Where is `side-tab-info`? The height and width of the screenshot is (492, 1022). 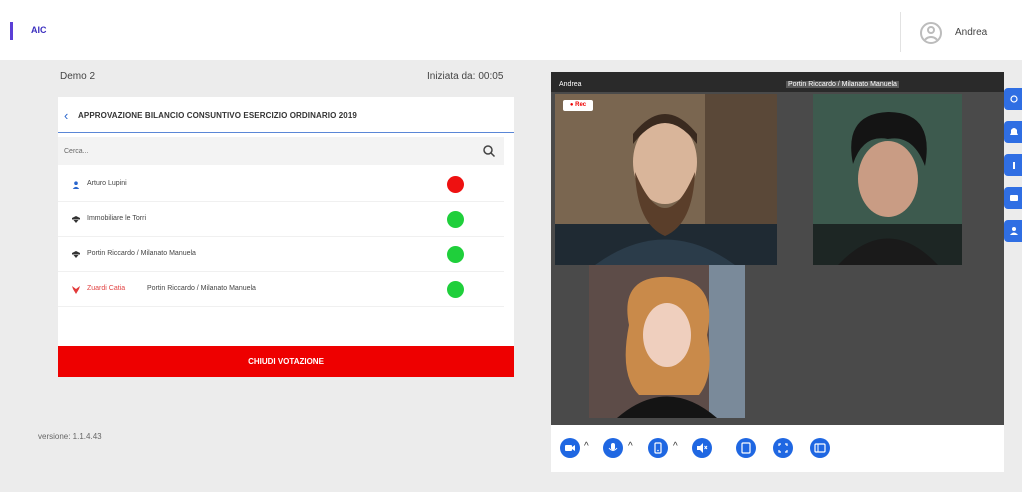
side-tab-info is located at coordinates (1013, 165).